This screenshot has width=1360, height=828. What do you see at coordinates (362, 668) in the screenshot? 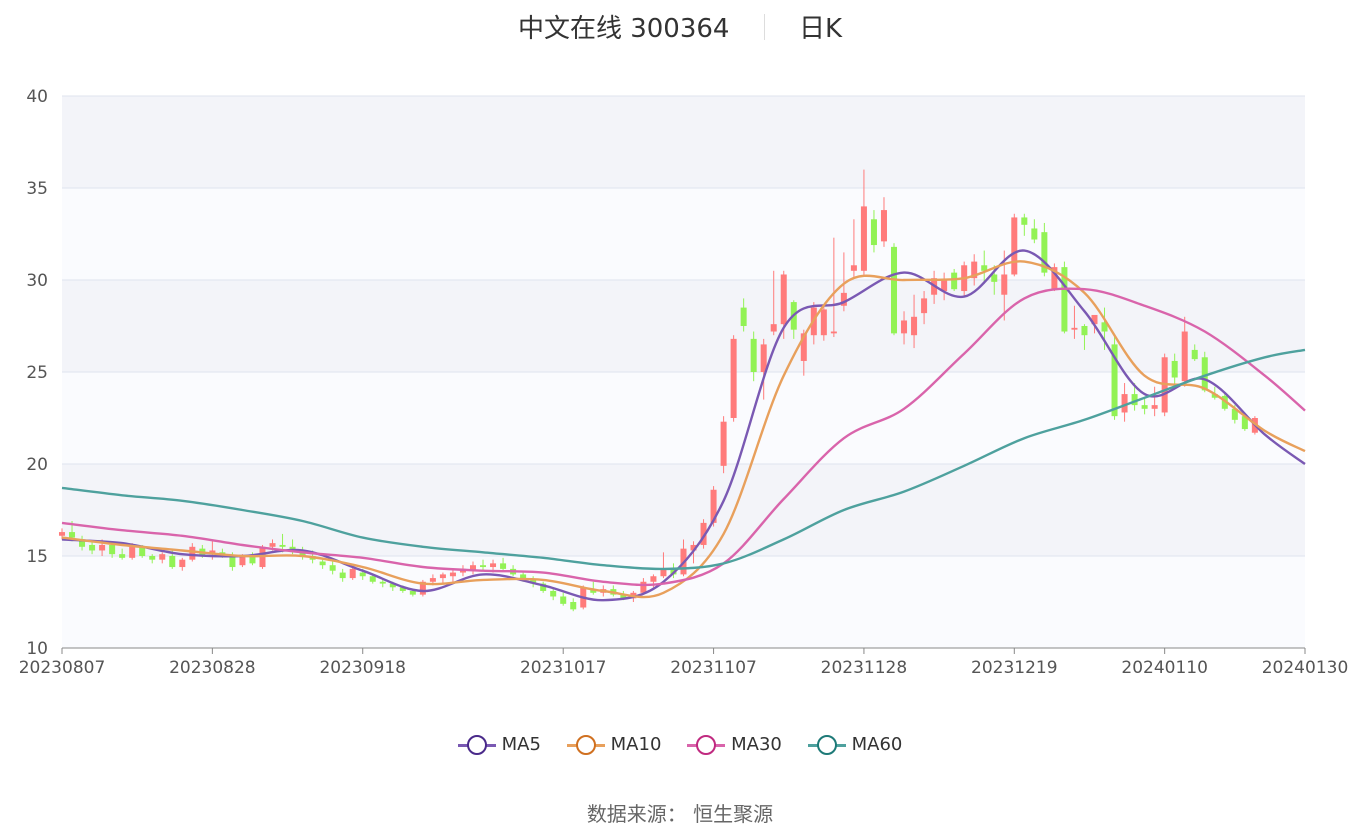
I see `x-tick-label: 20230918` at bounding box center [362, 668].